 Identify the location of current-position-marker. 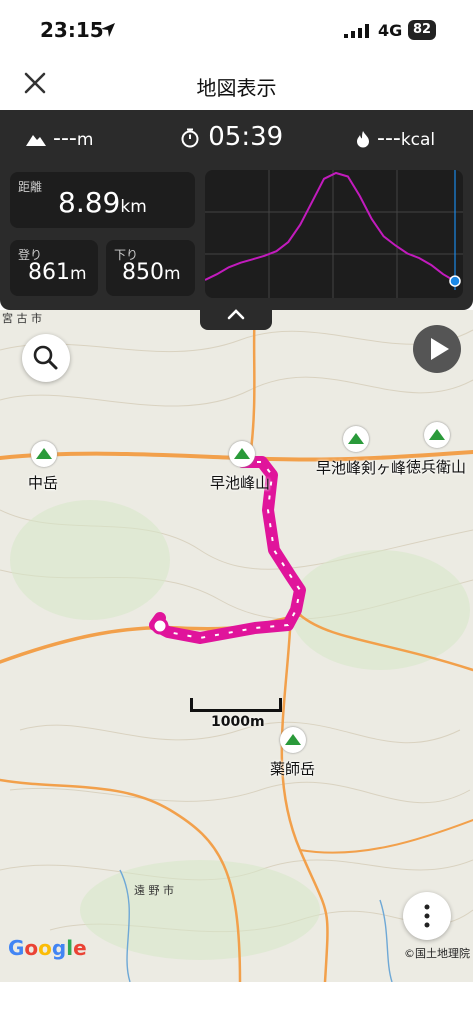
(455, 281).